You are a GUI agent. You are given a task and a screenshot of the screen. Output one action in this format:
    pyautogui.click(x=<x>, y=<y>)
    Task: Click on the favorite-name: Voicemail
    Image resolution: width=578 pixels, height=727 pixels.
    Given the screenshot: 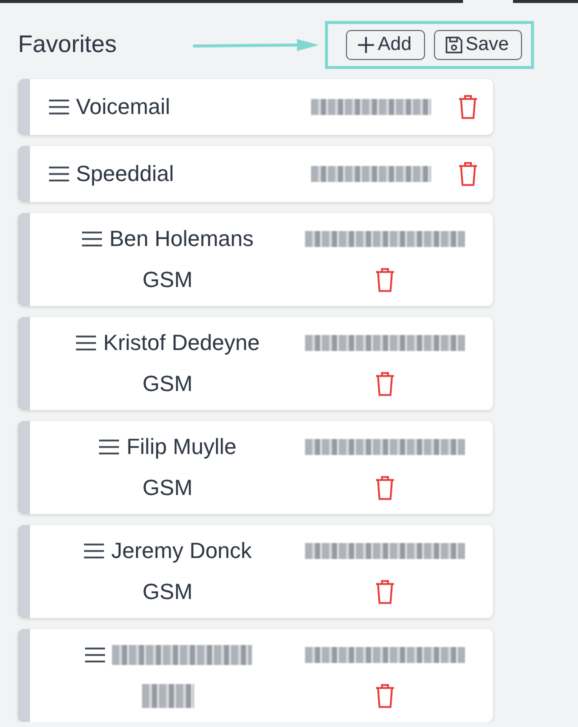 What is the action you would take?
    pyautogui.click(x=123, y=107)
    